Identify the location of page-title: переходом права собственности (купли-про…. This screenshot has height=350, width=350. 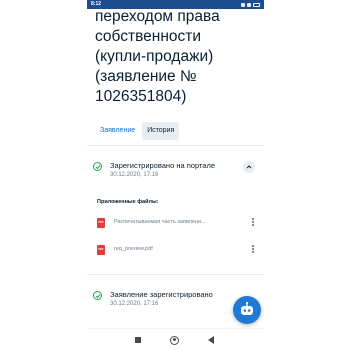
(177, 57).